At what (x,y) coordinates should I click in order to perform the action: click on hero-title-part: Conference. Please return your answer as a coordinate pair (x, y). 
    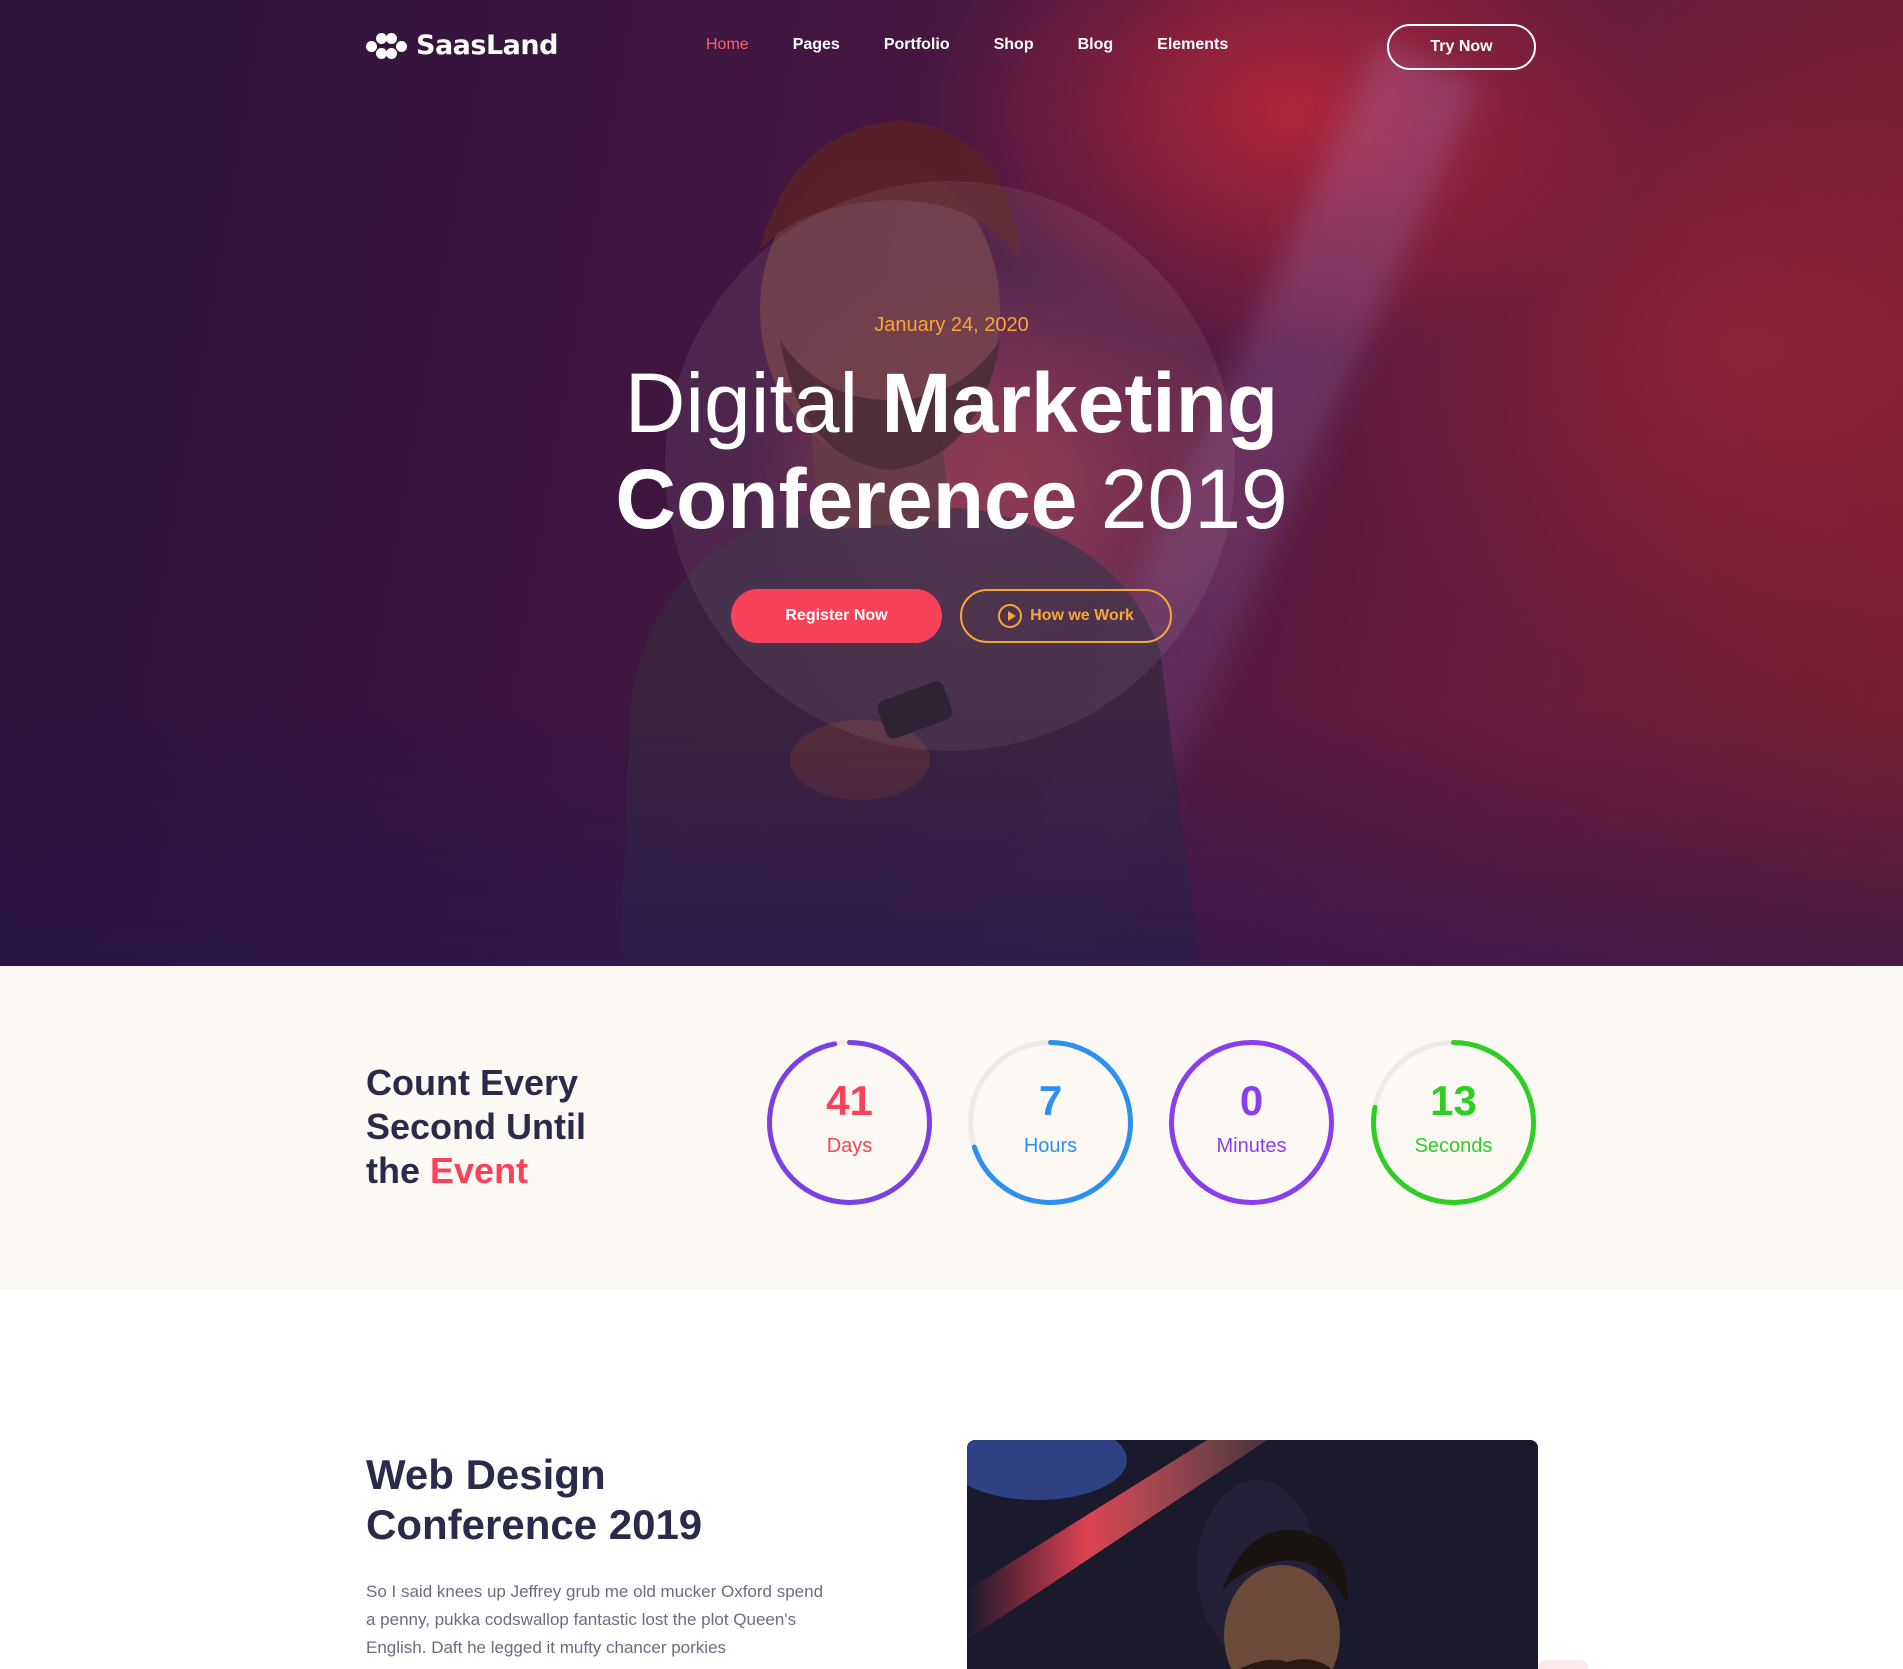
    Looking at the image, I should click on (846, 499).